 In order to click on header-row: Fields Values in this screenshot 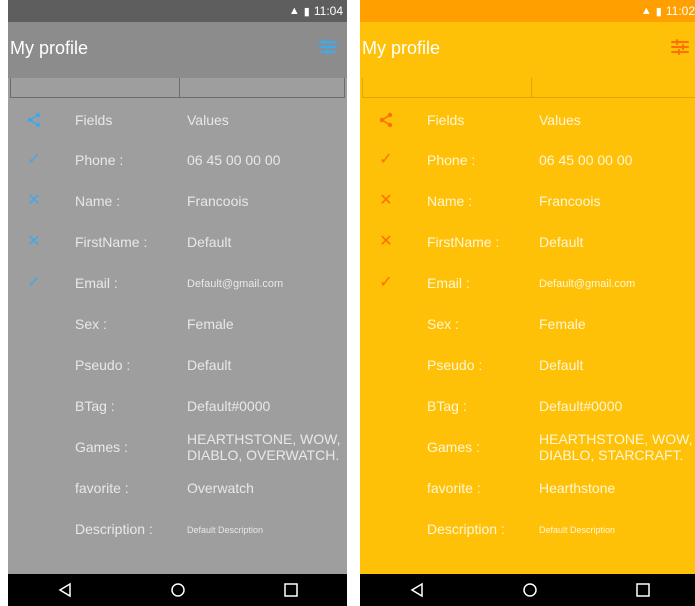, I will do `click(177, 120)`.